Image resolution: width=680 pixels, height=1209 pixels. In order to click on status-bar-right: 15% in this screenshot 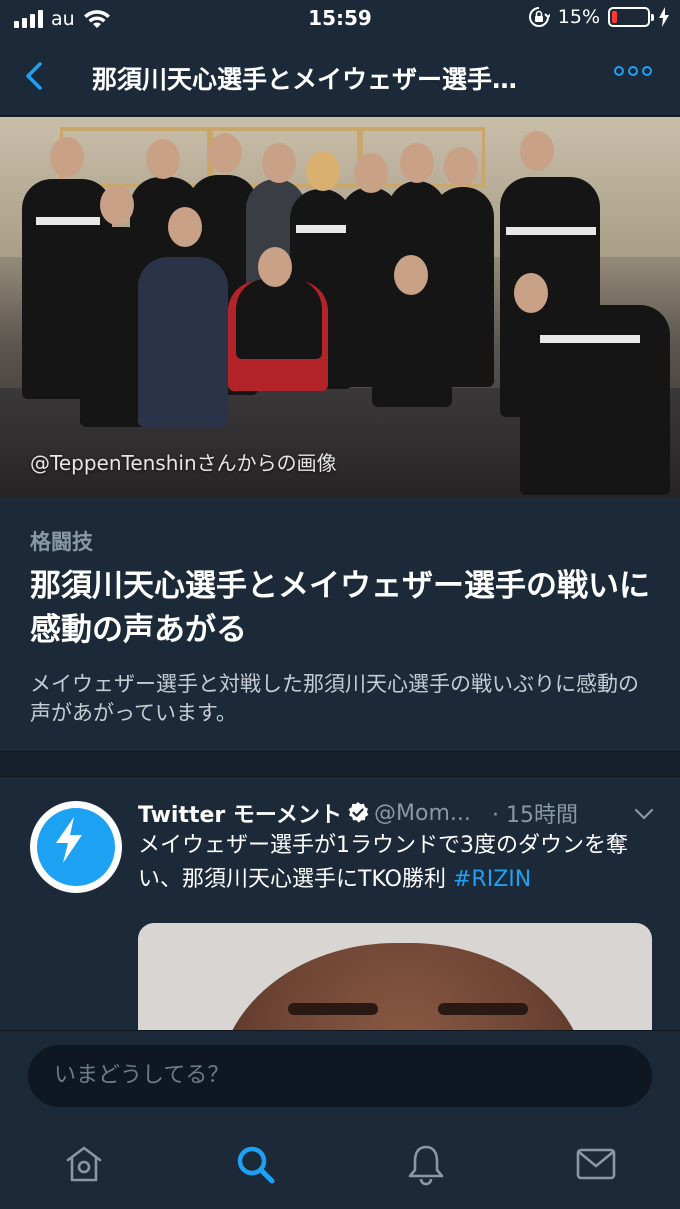, I will do `click(599, 17)`.